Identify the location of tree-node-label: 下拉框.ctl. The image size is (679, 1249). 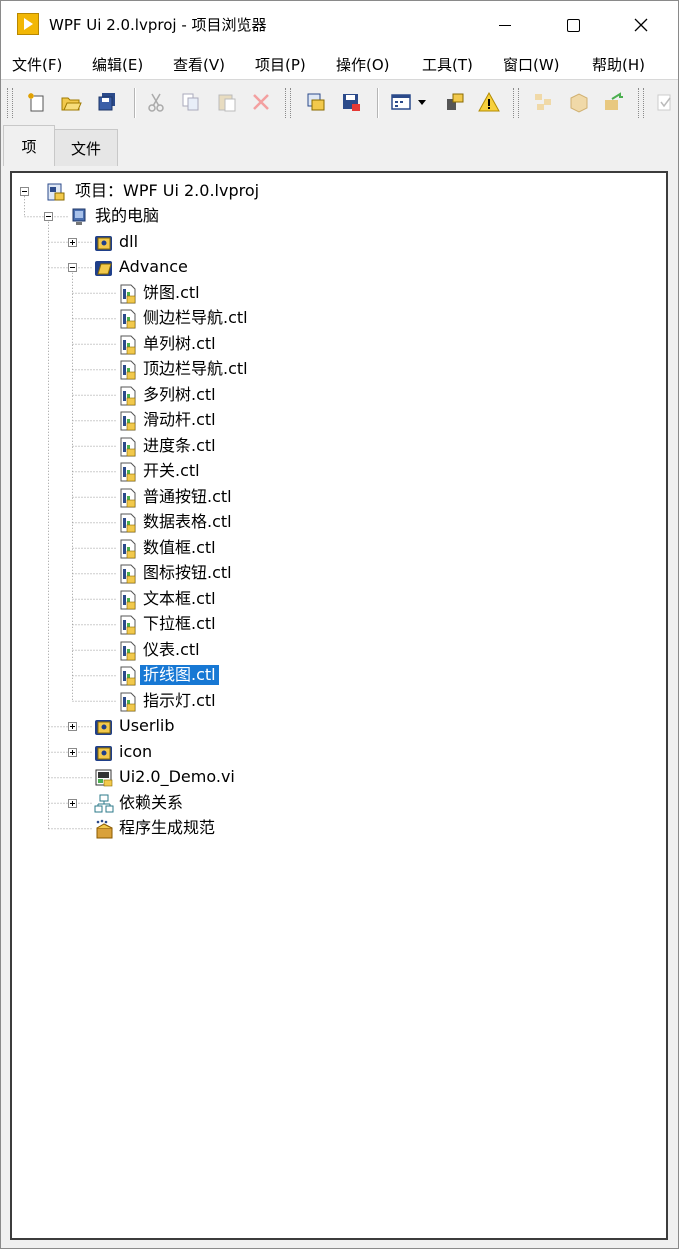
(179, 624).